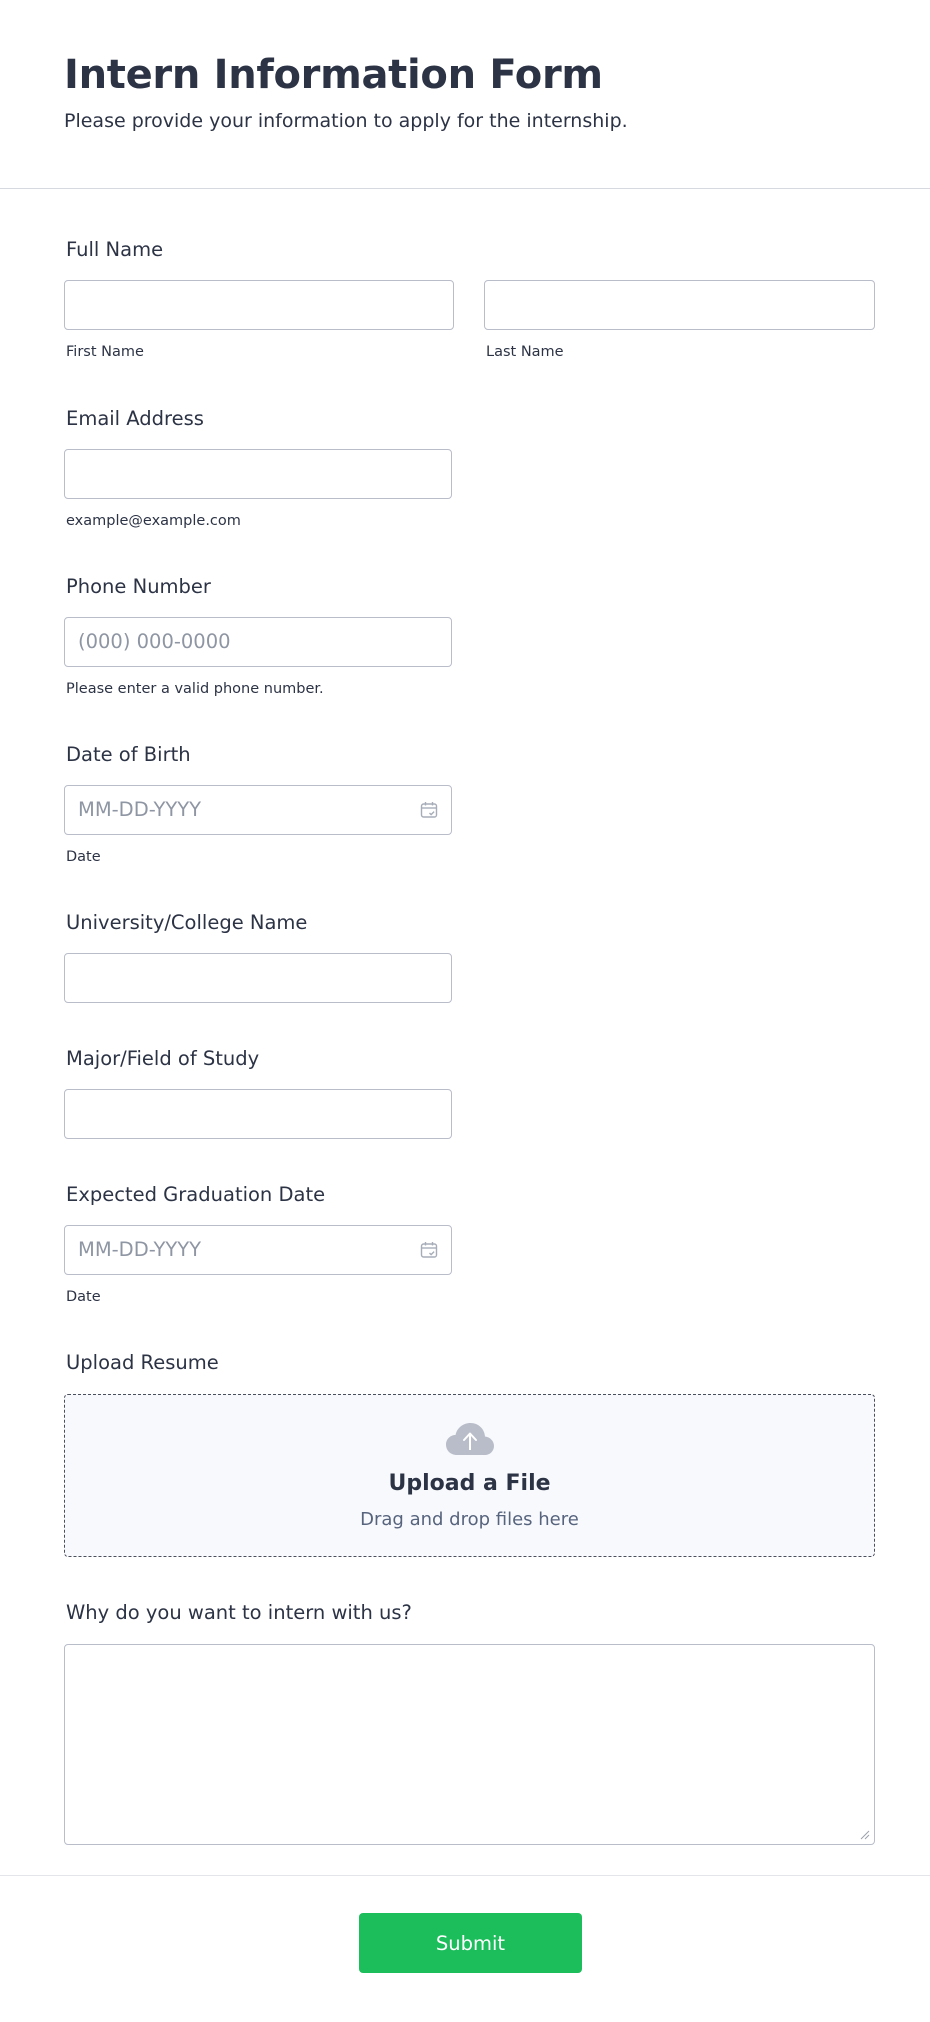 Image resolution: width=930 pixels, height=2022 pixels. I want to click on why-label: Why do you want to intern with us?, so click(239, 1612).